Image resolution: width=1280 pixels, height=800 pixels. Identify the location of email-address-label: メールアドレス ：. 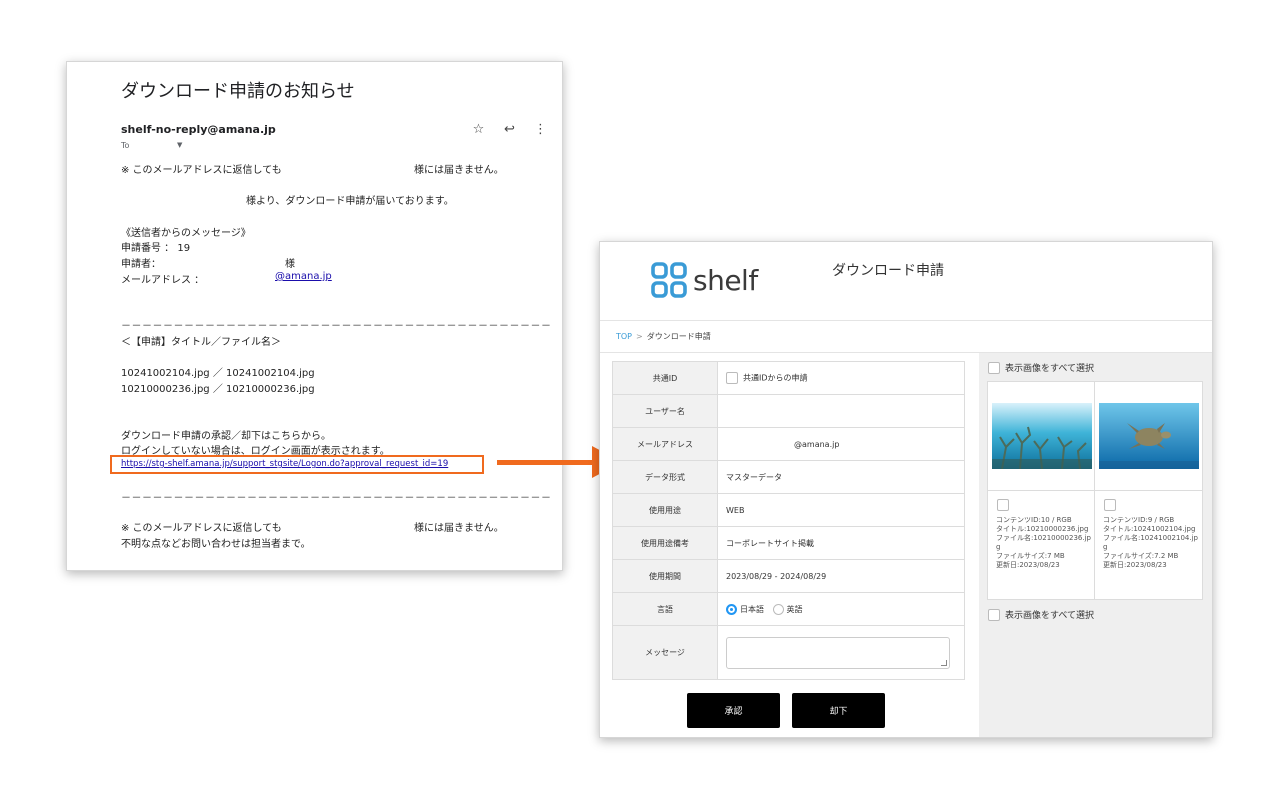
(163, 280).